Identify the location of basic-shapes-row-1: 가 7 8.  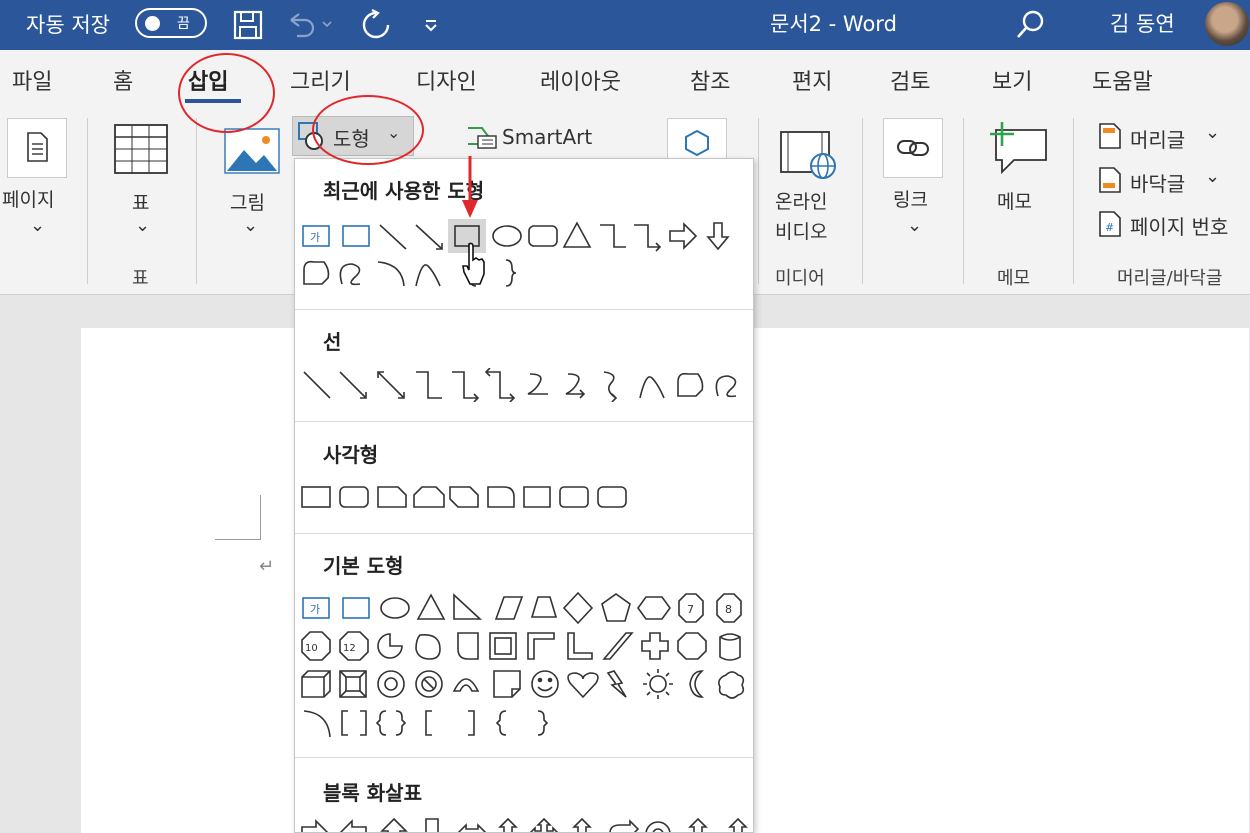
(525, 608).